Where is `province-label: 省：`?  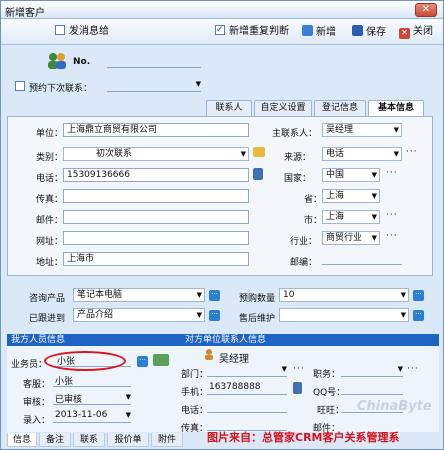 province-label: 省： is located at coordinates (313, 200).